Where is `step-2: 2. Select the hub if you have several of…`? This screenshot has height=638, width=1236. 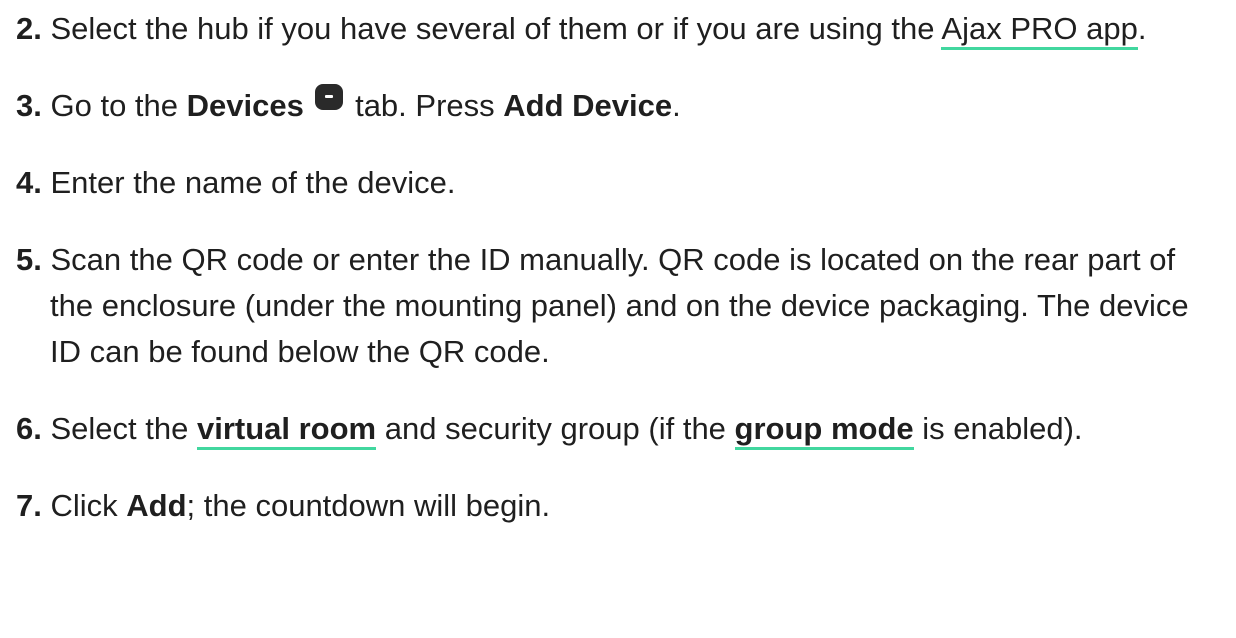 step-2: 2. Select the hub if you have several of… is located at coordinates (621, 29).